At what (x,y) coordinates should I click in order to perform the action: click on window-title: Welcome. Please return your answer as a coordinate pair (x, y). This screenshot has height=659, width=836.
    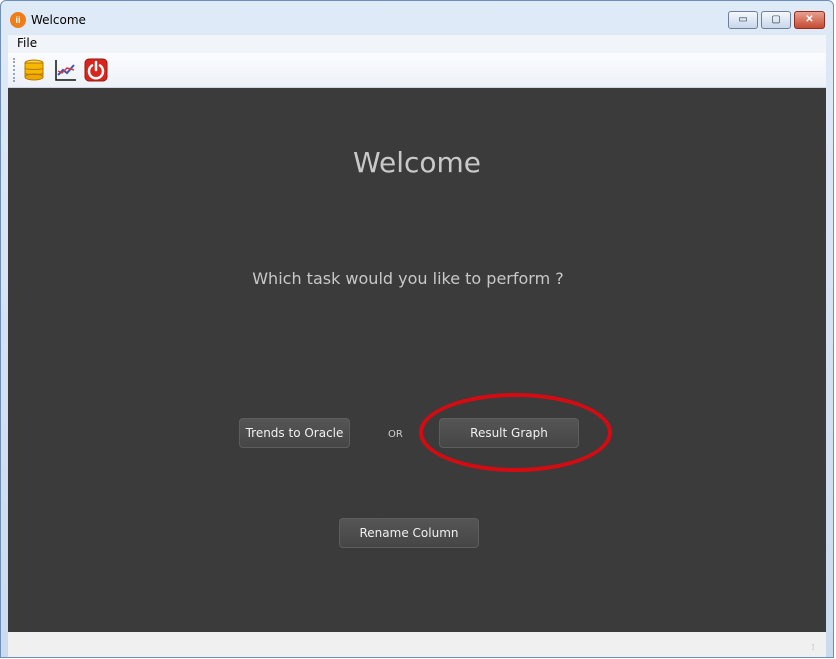
    Looking at the image, I should click on (58, 20).